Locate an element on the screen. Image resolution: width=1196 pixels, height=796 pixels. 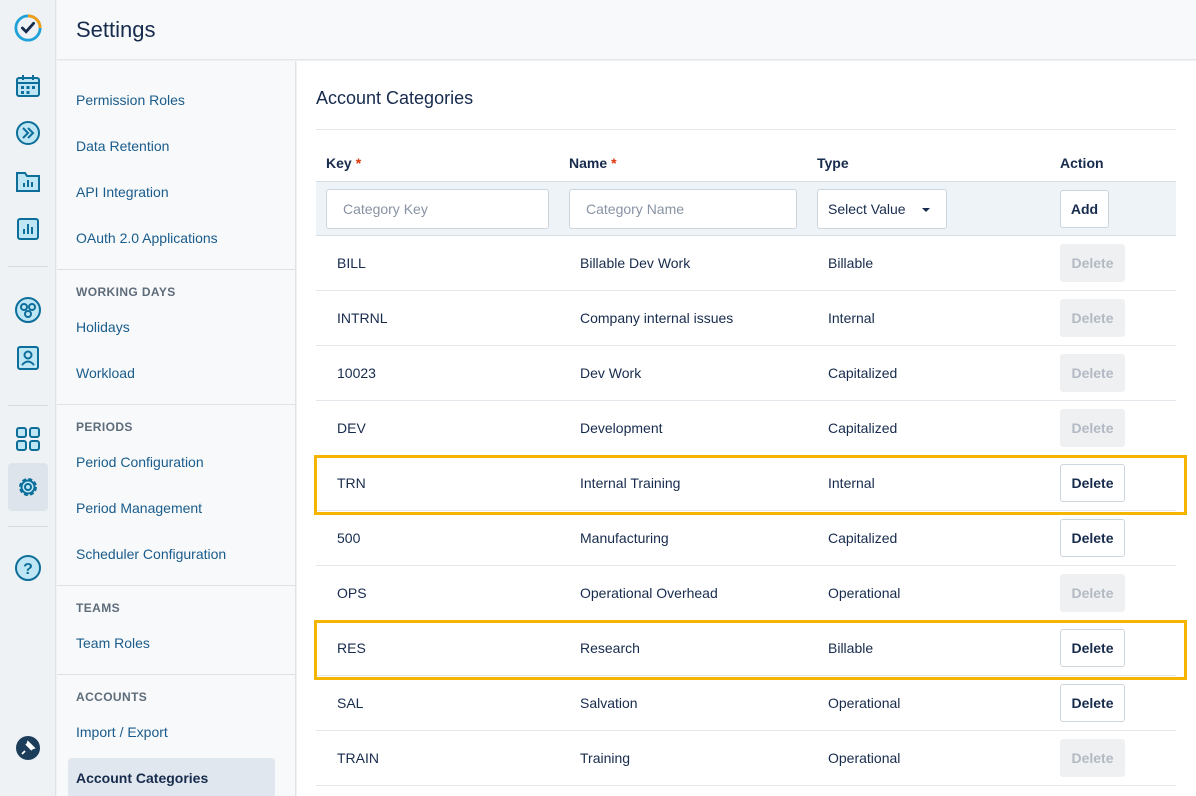
nav-item-scheduler-configuration: Scheduler Configuration is located at coordinates (151, 554).